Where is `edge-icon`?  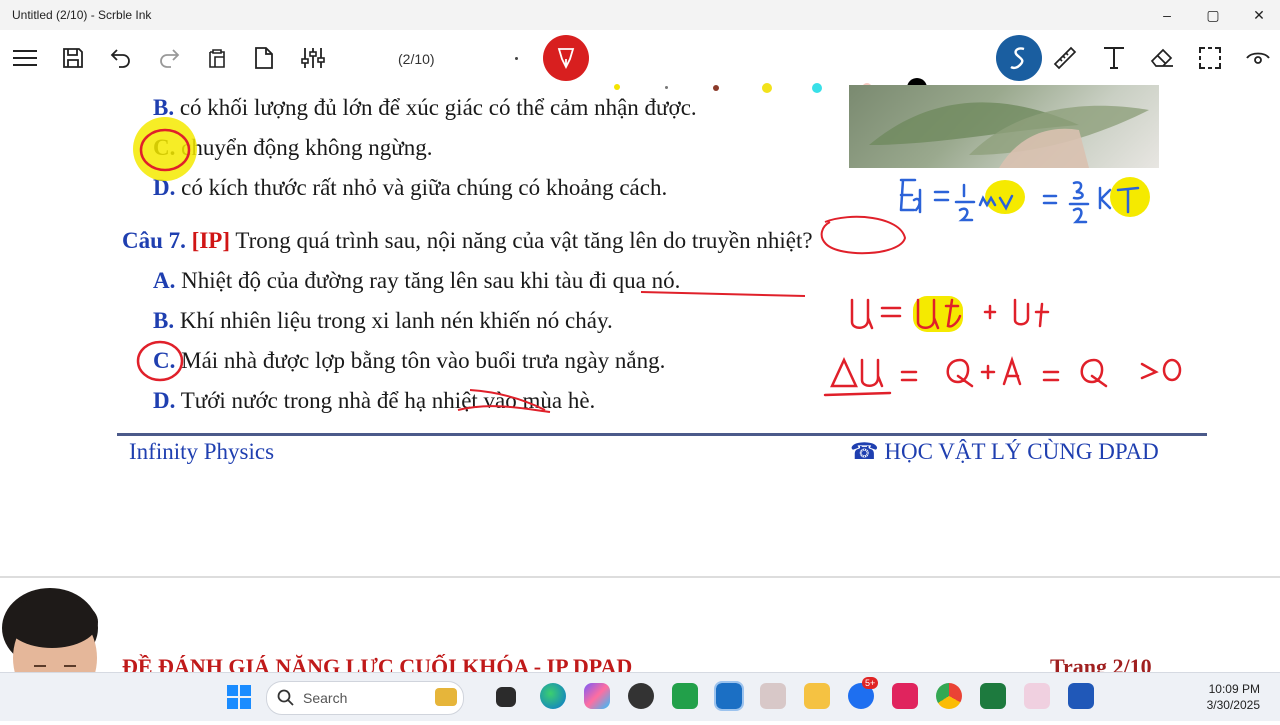 edge-icon is located at coordinates (553, 696).